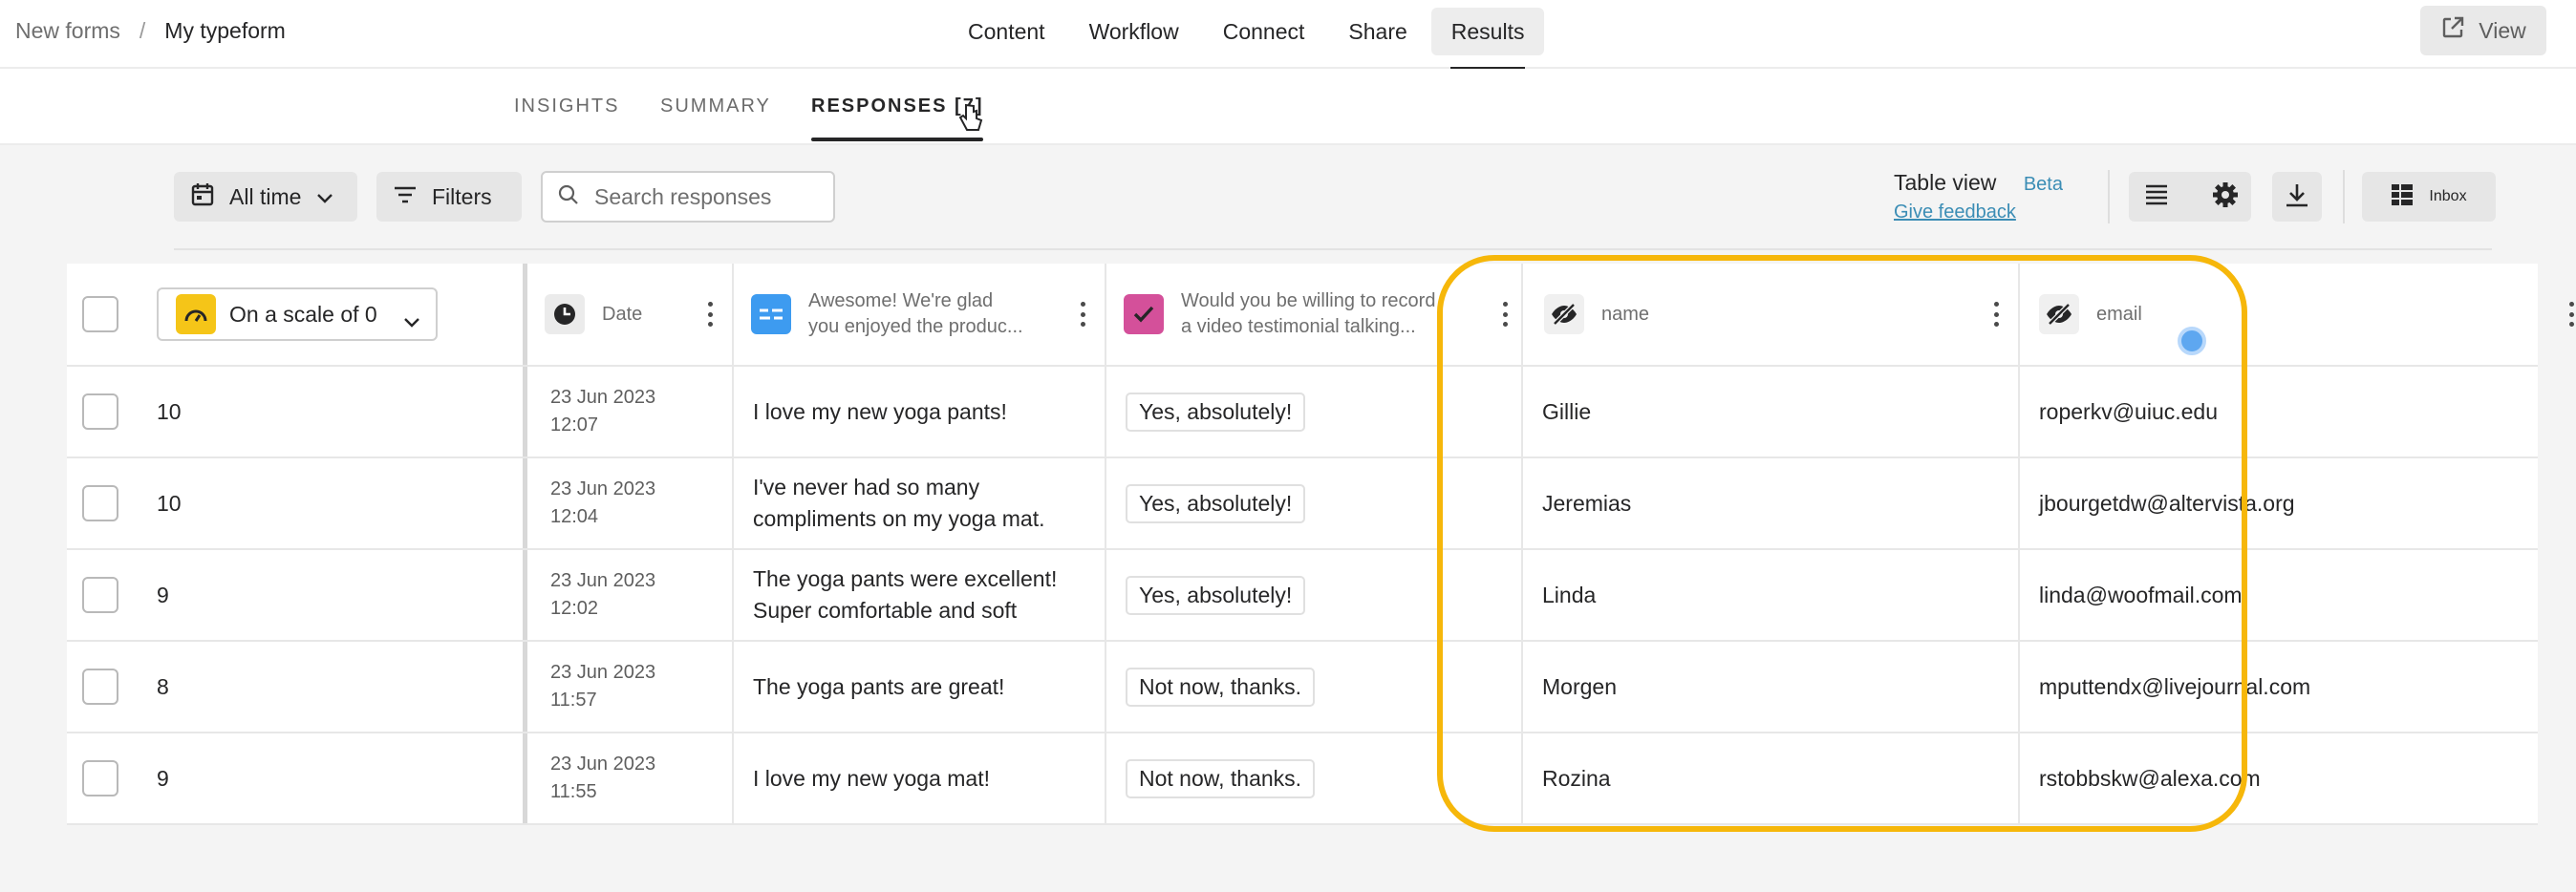 The height and width of the screenshot is (892, 2576). I want to click on name-value: Rozina, so click(1576, 778).